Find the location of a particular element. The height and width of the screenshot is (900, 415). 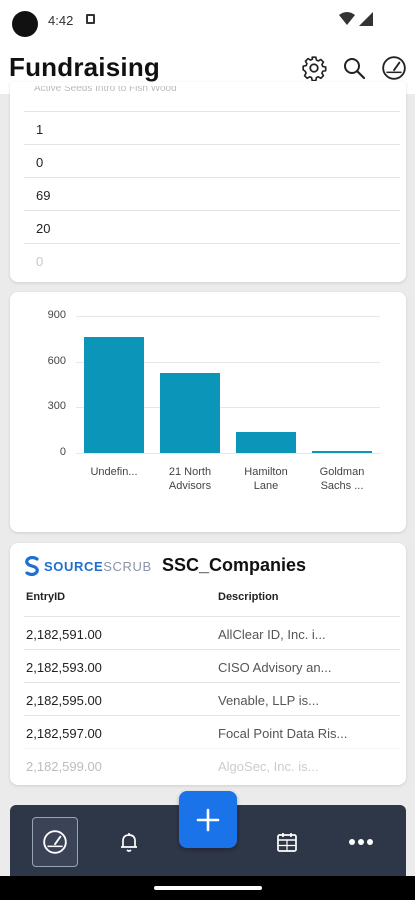

card-title: SSC_Companies is located at coordinates (234, 565).